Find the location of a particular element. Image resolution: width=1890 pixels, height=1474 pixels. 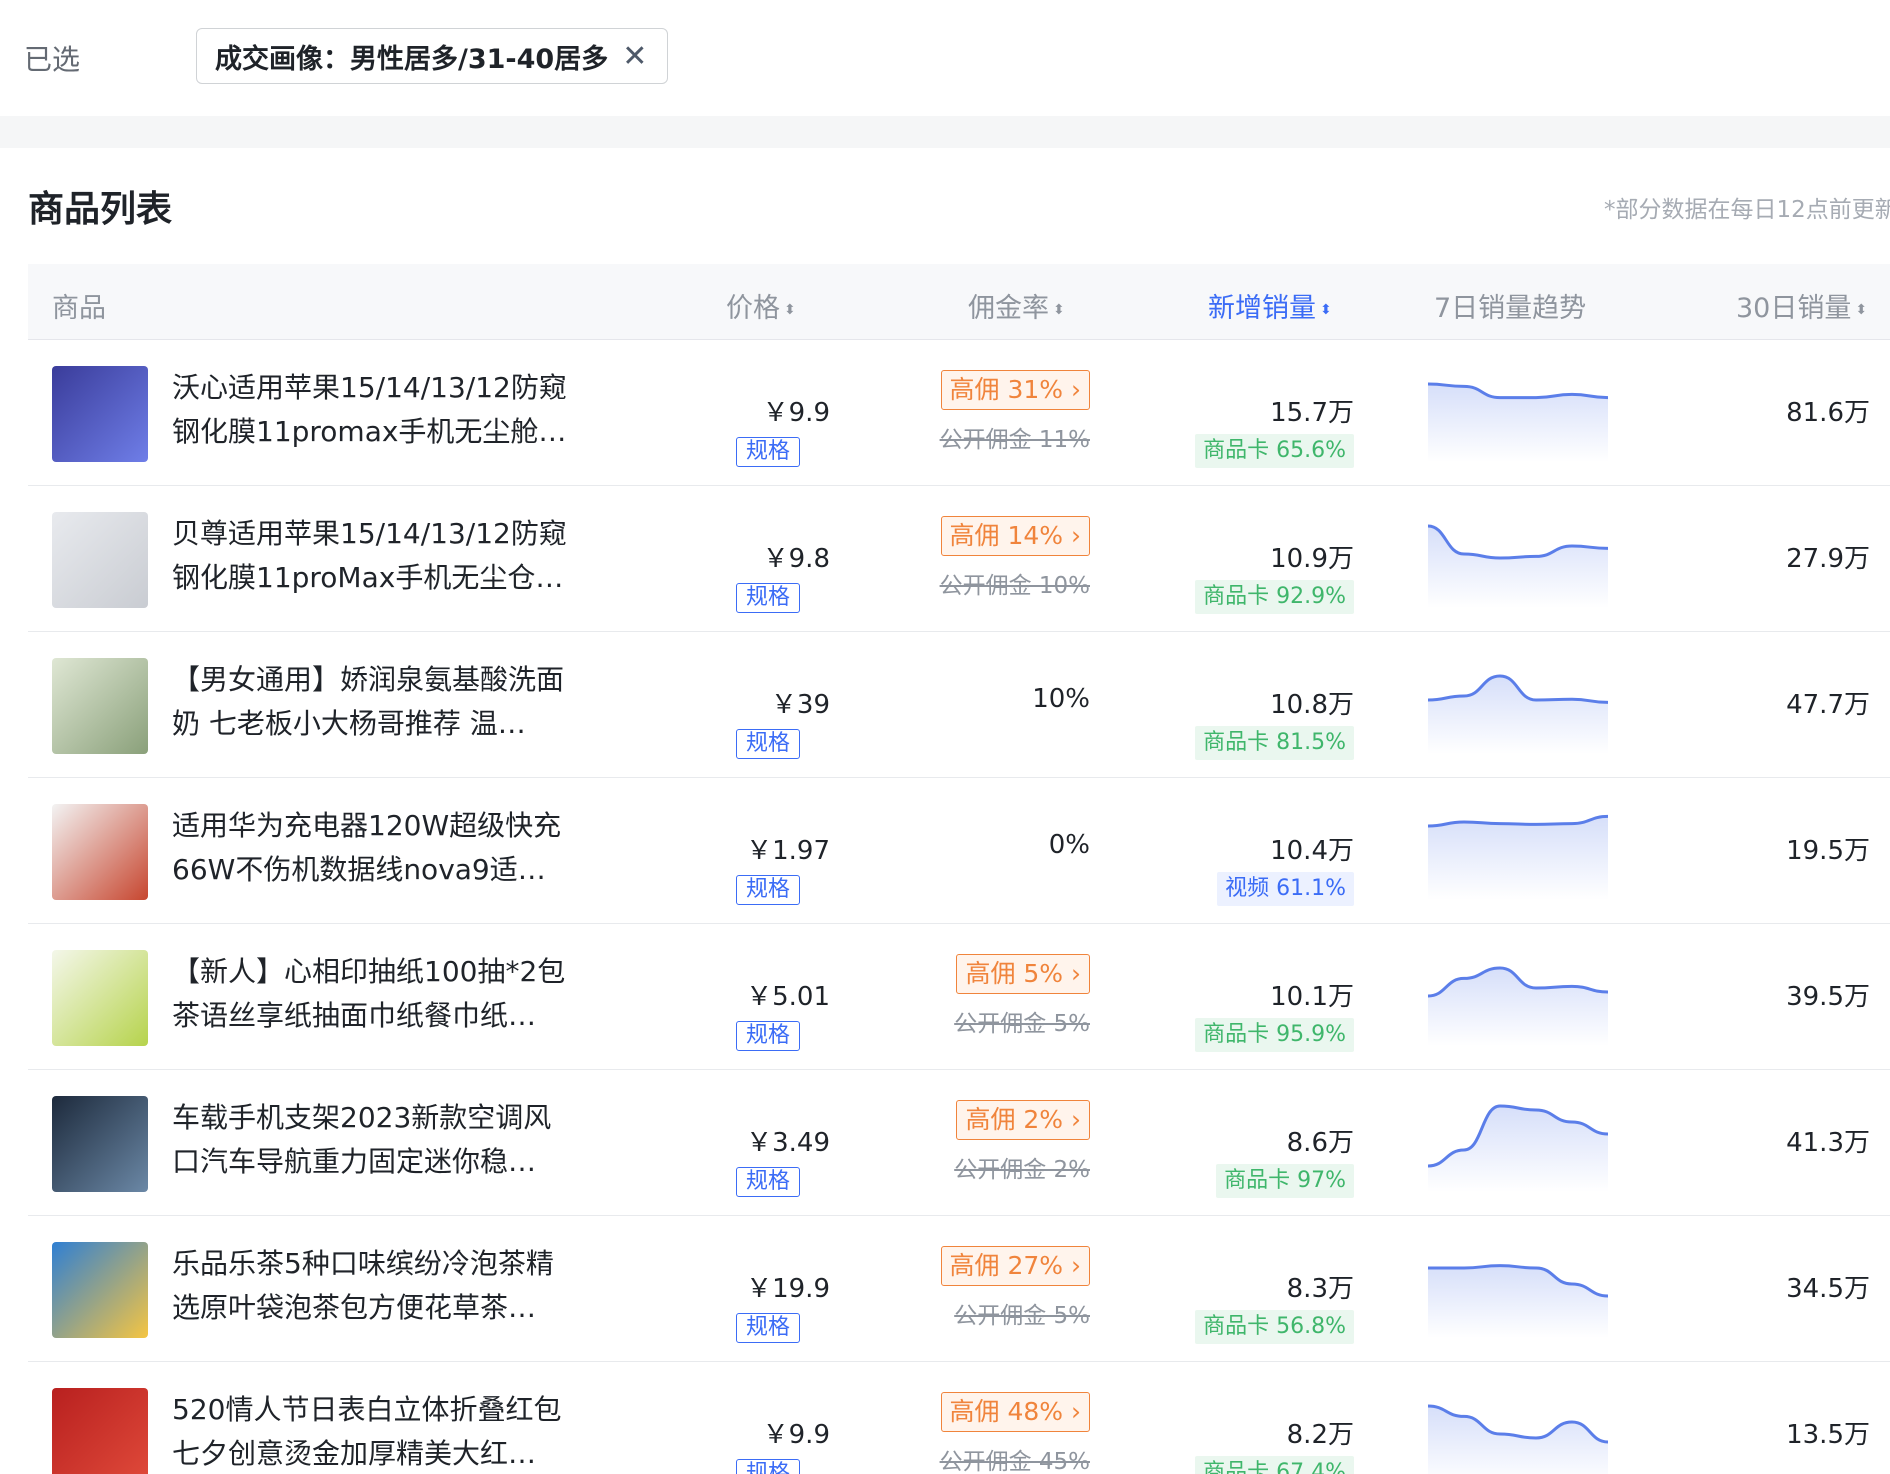

new-sales: 8.2万 is located at coordinates (1320, 1435).